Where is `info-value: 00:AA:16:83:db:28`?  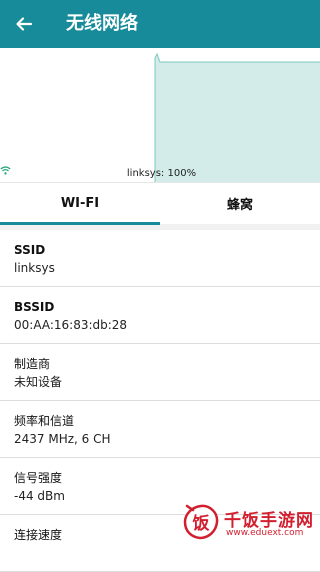 info-value: 00:AA:16:83:db:28 is located at coordinates (71, 325).